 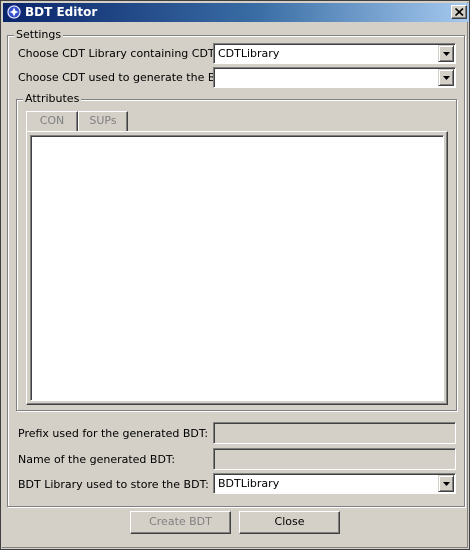 I want to click on window-title: BDT Editor, so click(x=61, y=12).